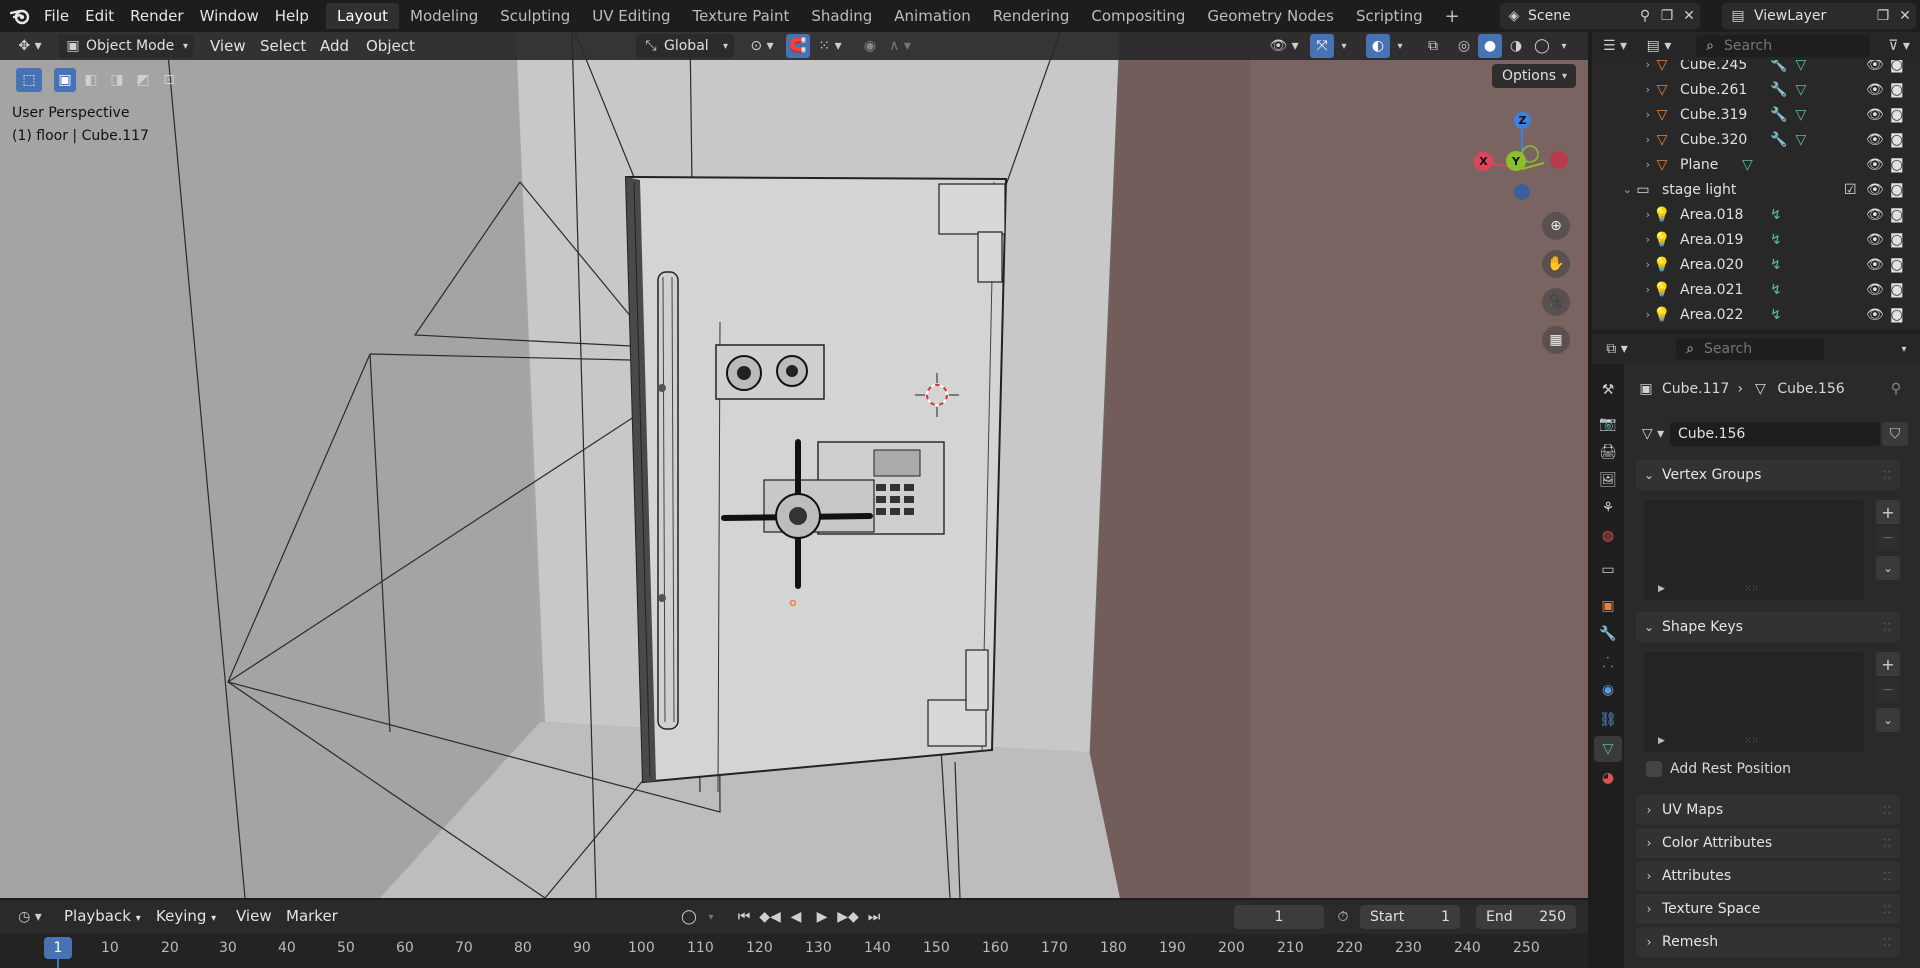 The image size is (1920, 968). Describe the element at coordinates (1284, 46) in the screenshot. I see `visibility-icon: 👁 ▾` at that location.